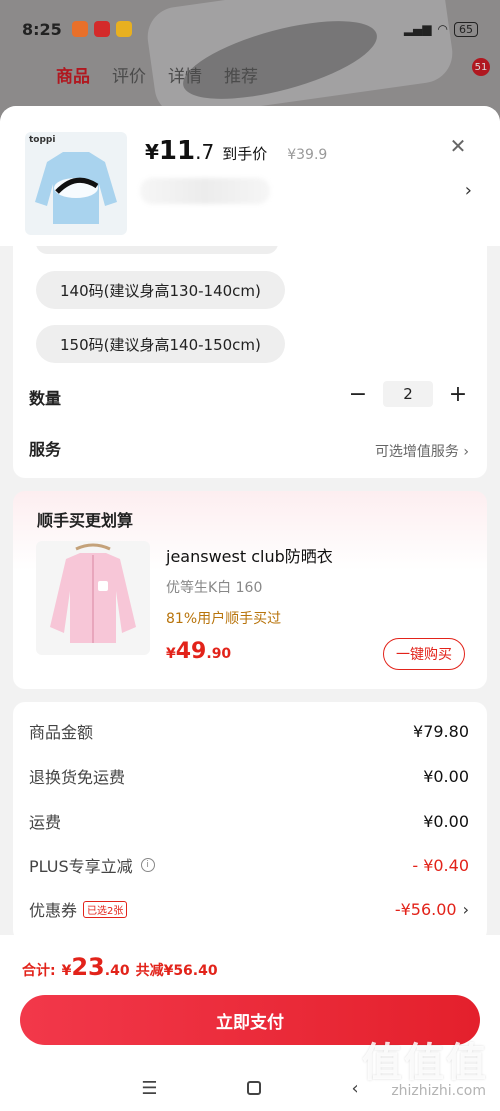  I want to click on summary-row-return-shipping: 退换货免运费 ¥0.00, so click(249, 776).